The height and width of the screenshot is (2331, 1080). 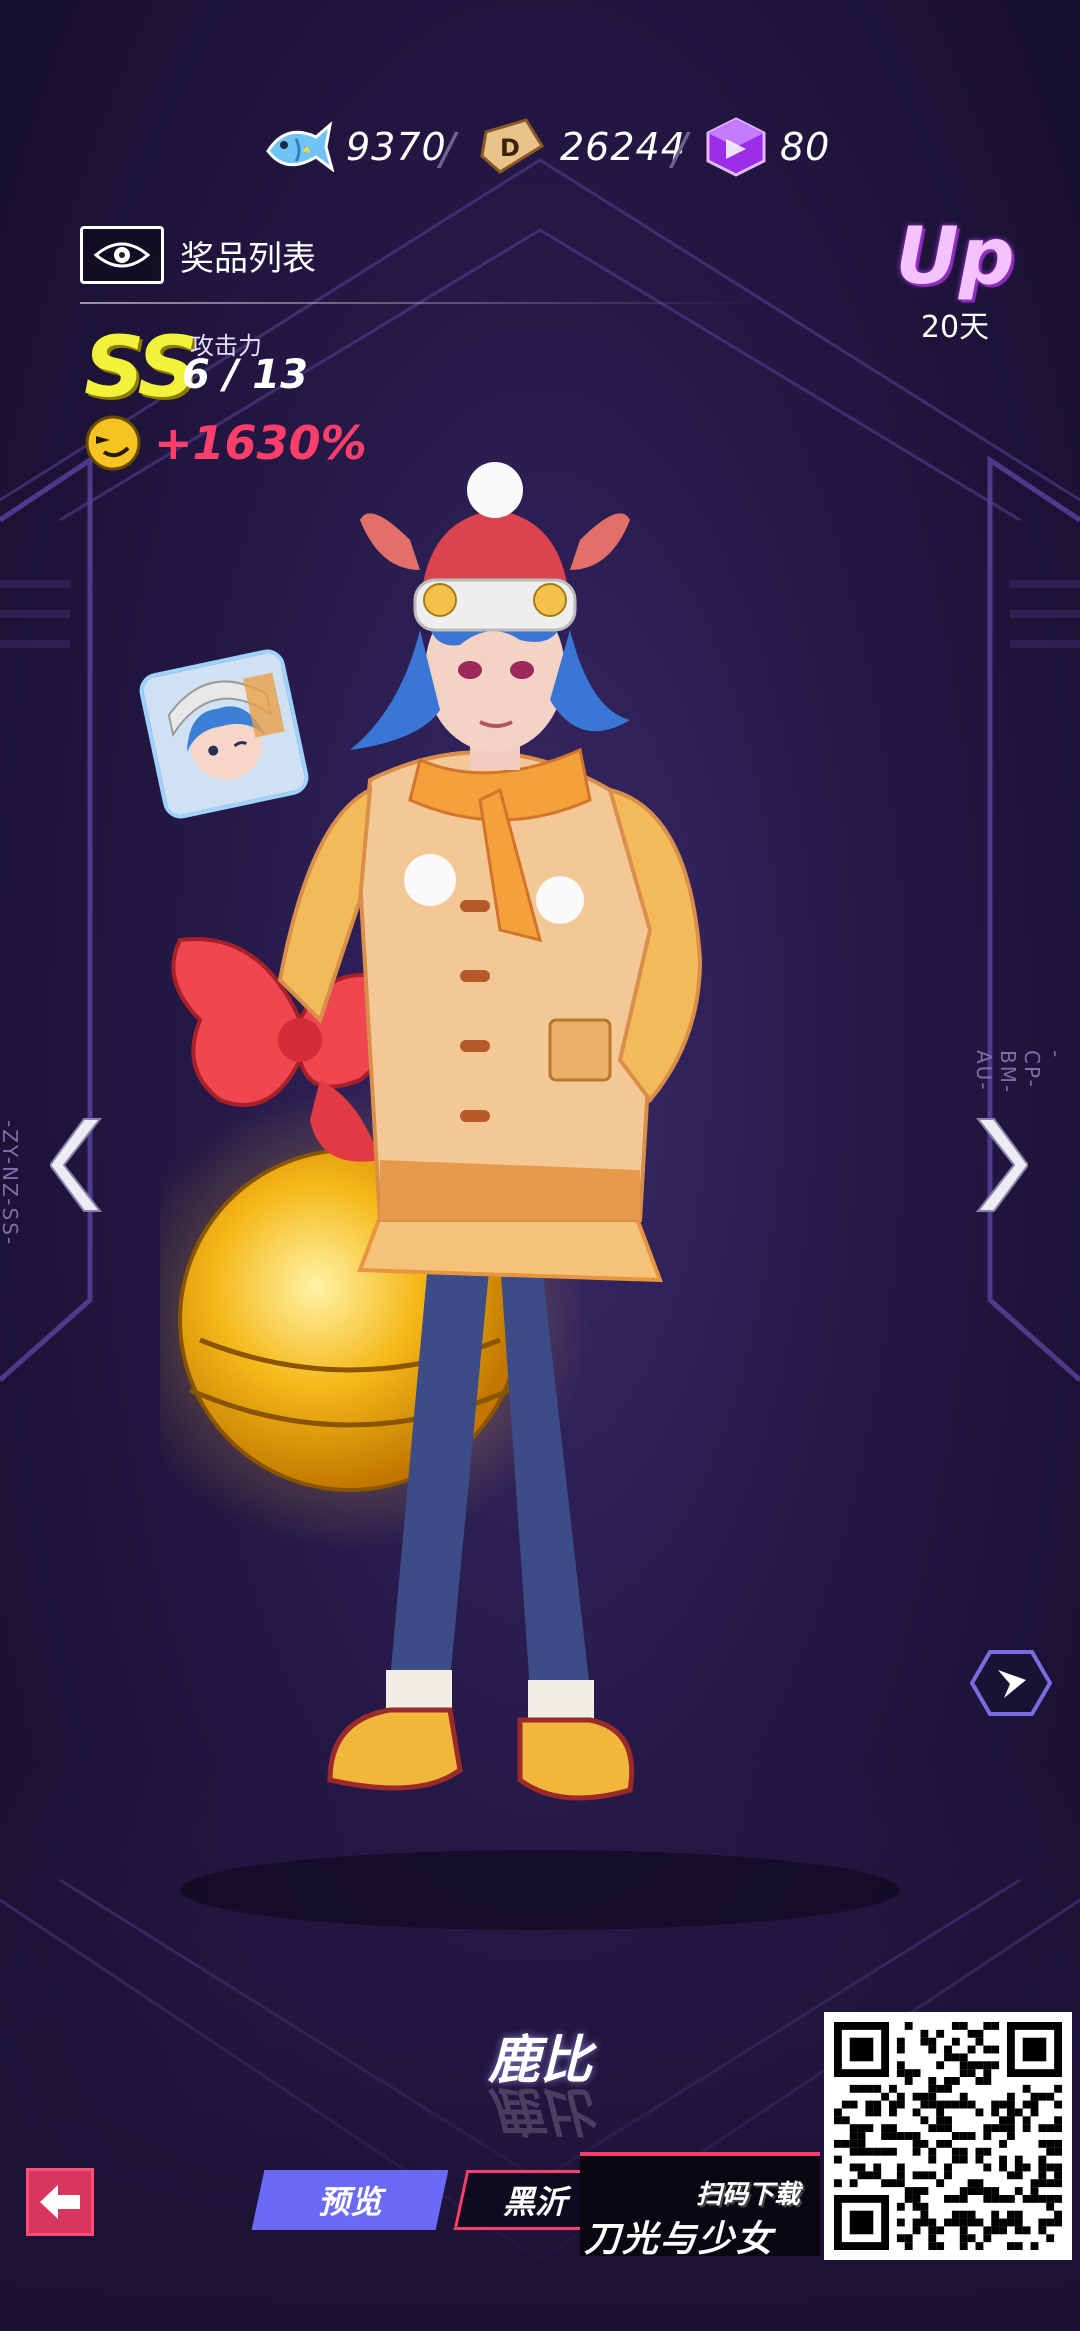 I want to click on up-label: Up, so click(x=955, y=257).